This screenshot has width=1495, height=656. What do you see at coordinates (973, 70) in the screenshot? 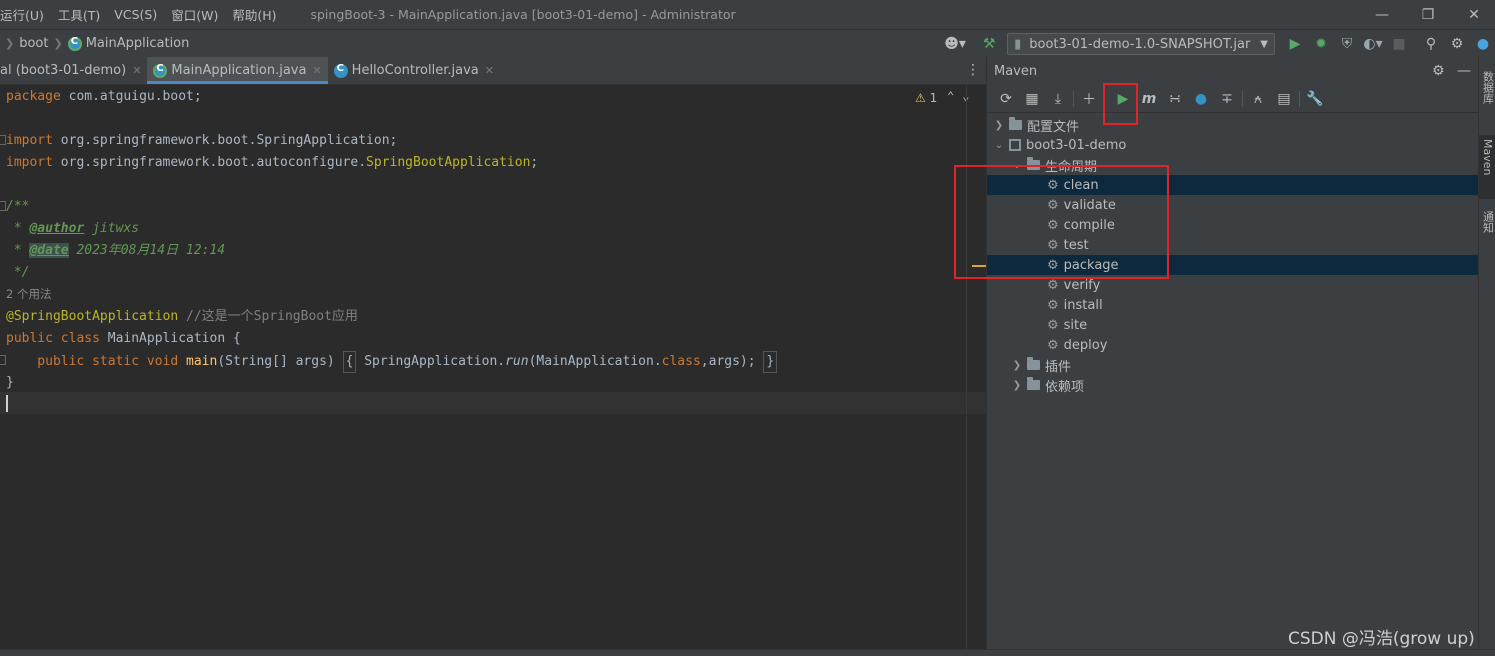
I see `more-tabs-icon: ⋮` at bounding box center [973, 70].